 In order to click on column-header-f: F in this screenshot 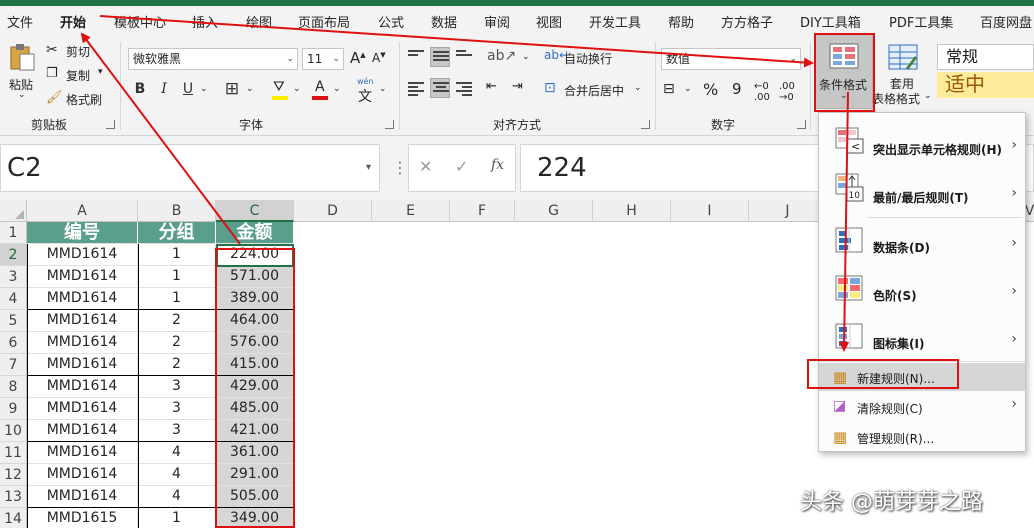, I will do `click(482, 211)`.